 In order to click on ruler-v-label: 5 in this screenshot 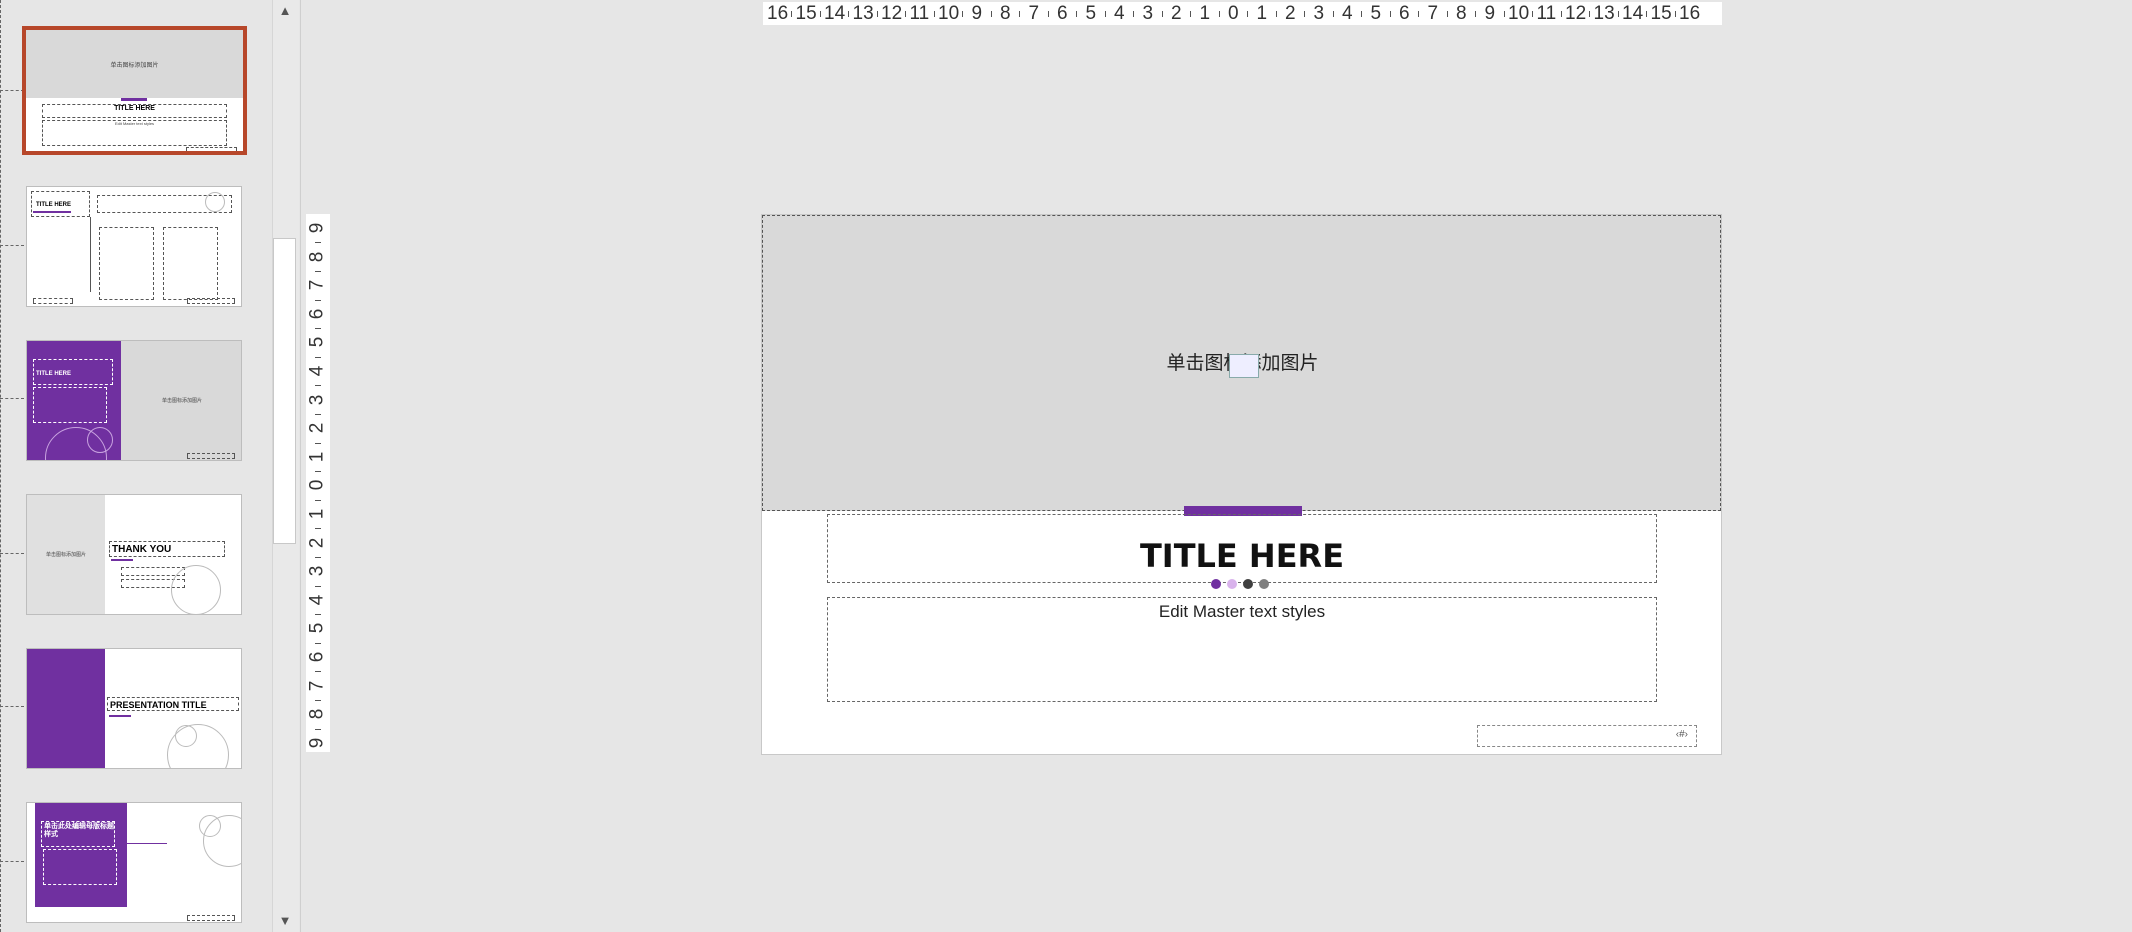, I will do `click(317, 342)`.